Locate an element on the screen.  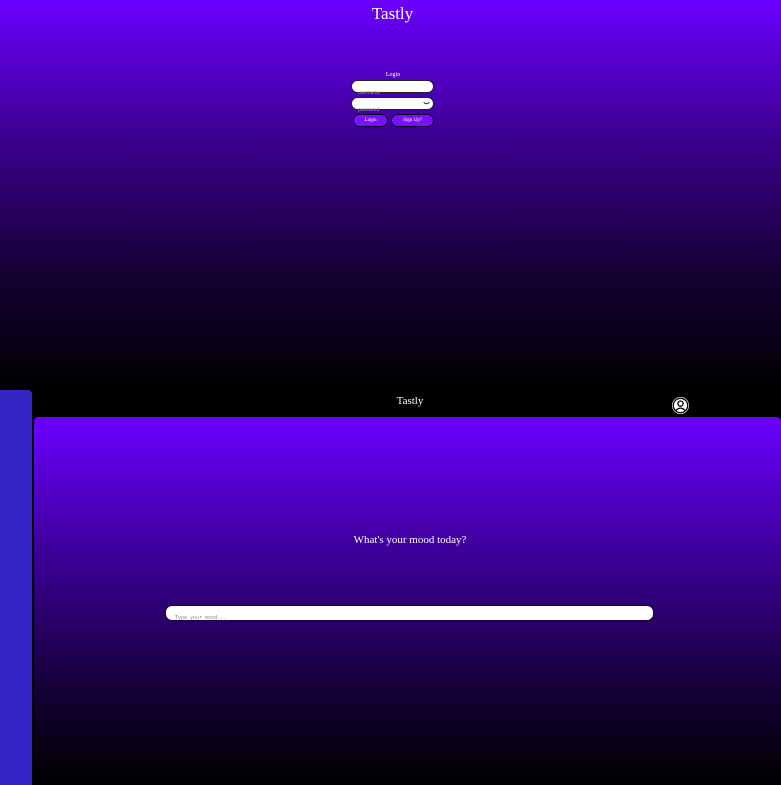
sidebar is located at coordinates (16, 587).